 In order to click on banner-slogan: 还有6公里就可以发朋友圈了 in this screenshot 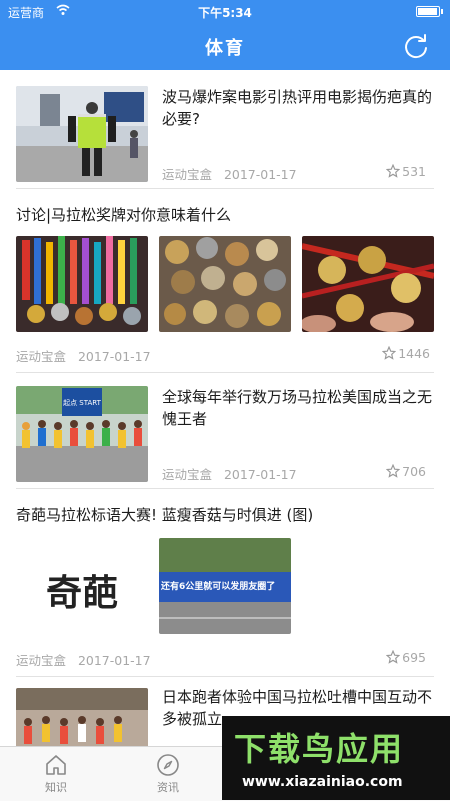, I will do `click(218, 587)`.